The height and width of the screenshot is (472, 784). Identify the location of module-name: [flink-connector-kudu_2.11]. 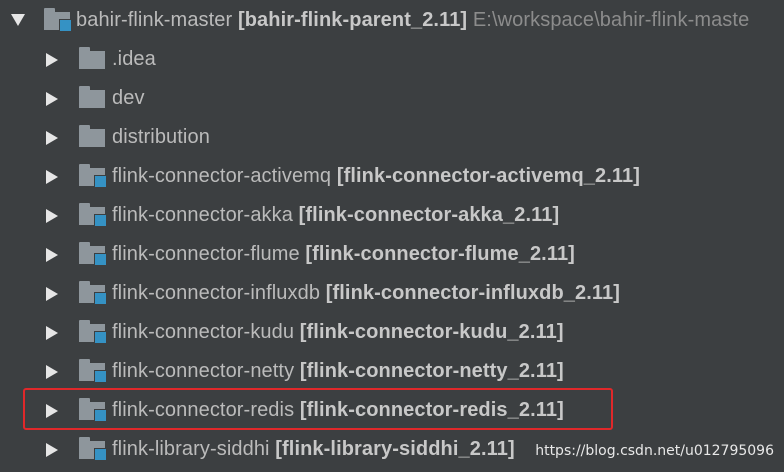
(431, 332).